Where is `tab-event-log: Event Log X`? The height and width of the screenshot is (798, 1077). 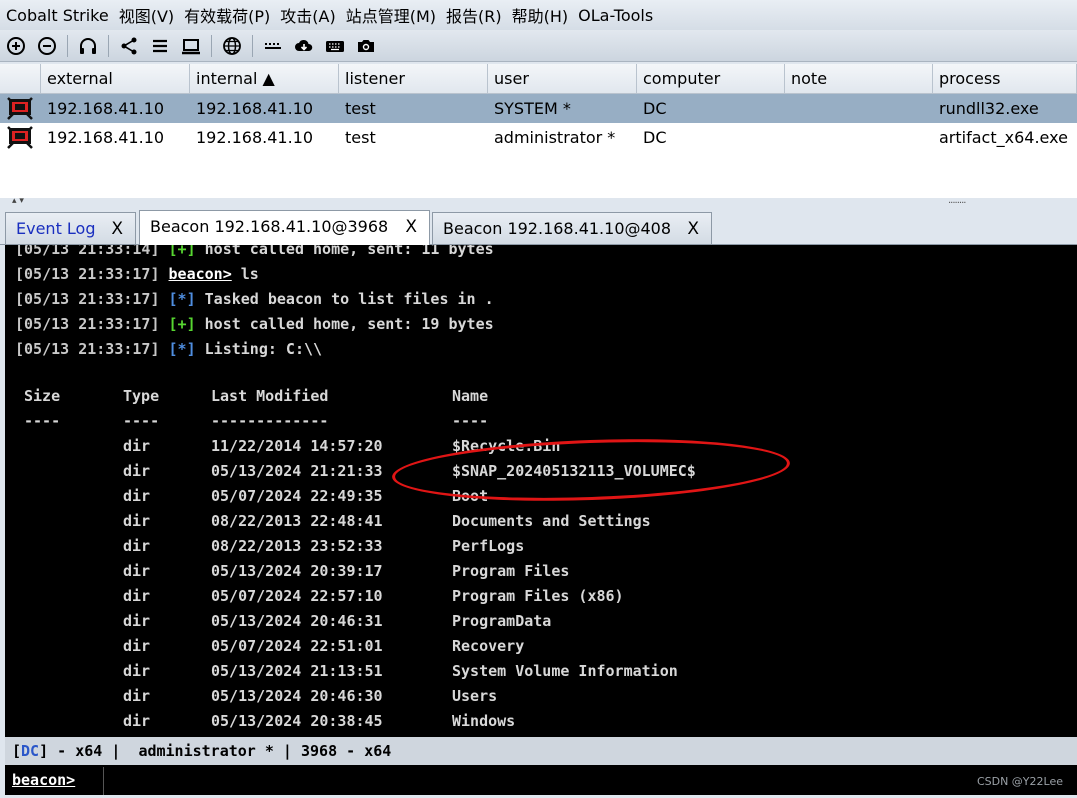
tab-event-log: Event Log X is located at coordinates (70, 228).